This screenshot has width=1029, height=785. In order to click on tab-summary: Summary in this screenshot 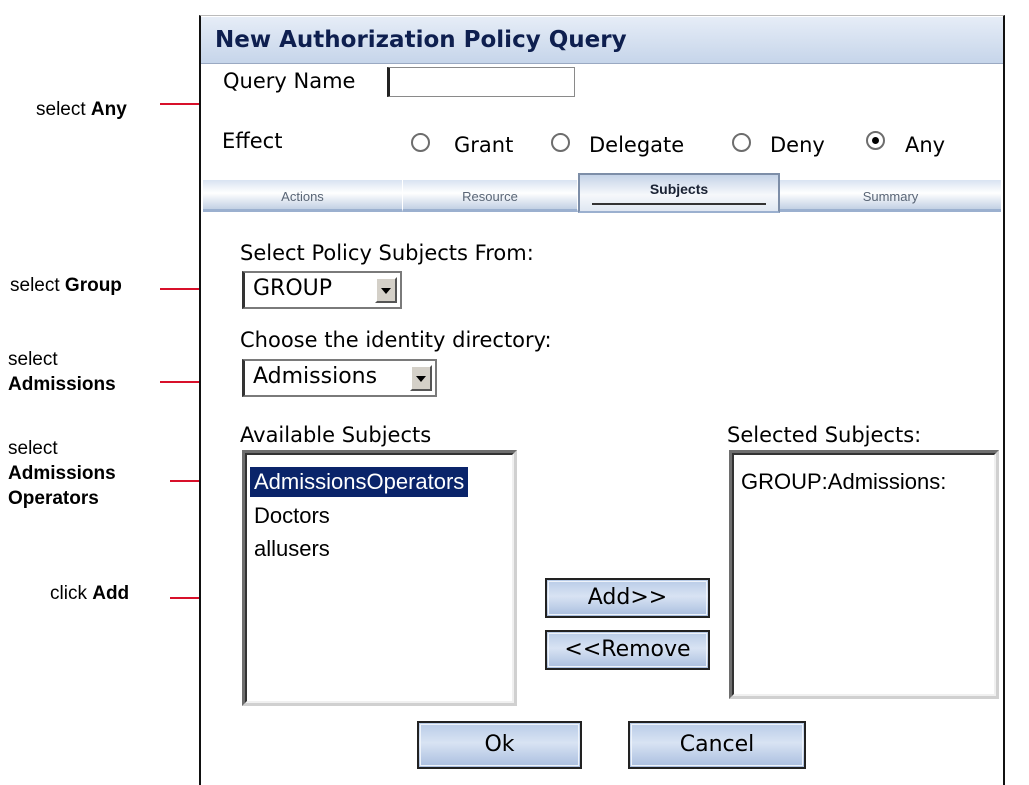, I will do `click(890, 196)`.